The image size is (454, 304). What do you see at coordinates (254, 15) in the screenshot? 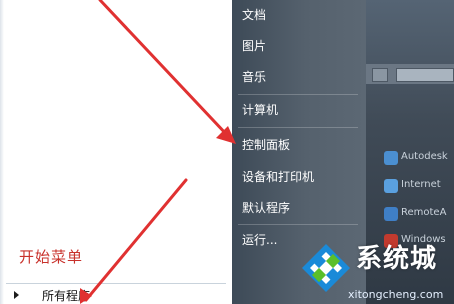
I see `menu-item-documents: 文档` at bounding box center [254, 15].